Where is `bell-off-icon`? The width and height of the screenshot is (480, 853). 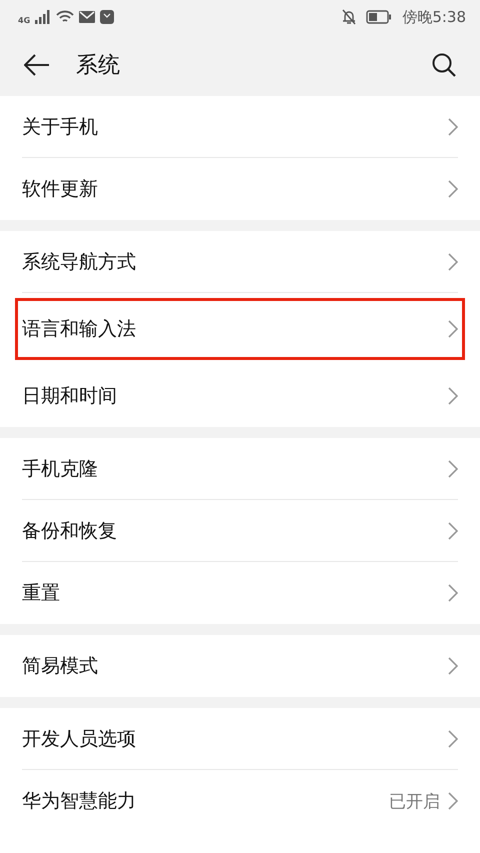
bell-off-icon is located at coordinates (349, 17).